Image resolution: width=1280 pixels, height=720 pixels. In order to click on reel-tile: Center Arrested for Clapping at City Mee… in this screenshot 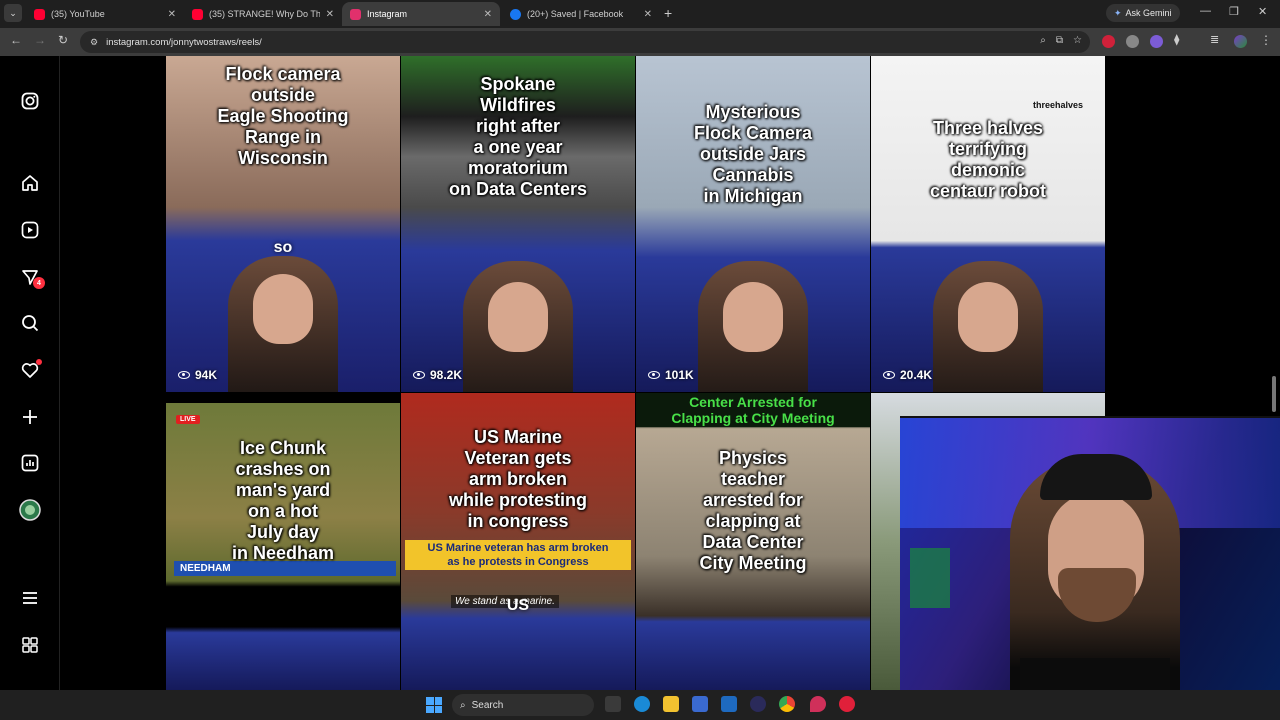, I will do `click(753, 541)`.